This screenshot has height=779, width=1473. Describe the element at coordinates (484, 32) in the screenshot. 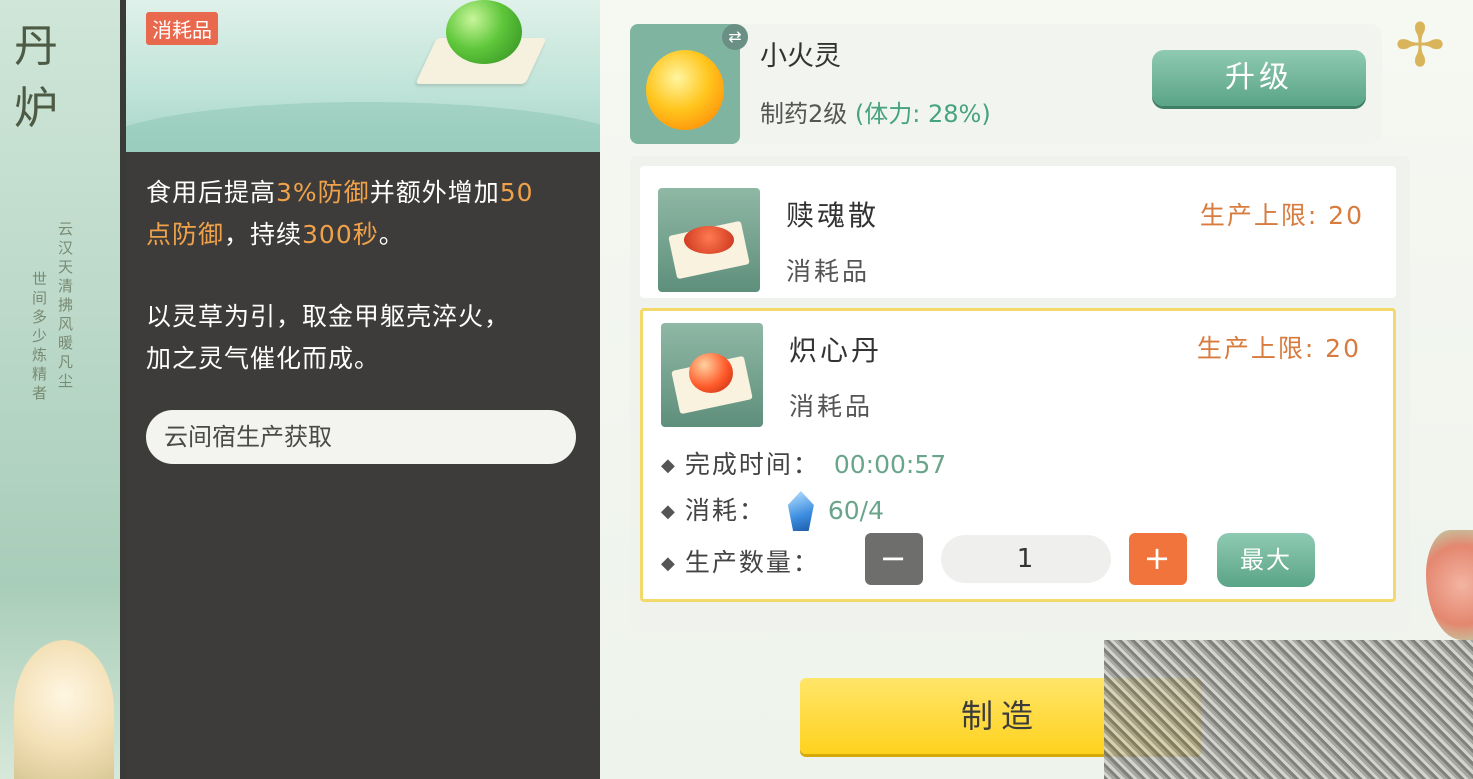

I see `green-orb-icon` at that location.